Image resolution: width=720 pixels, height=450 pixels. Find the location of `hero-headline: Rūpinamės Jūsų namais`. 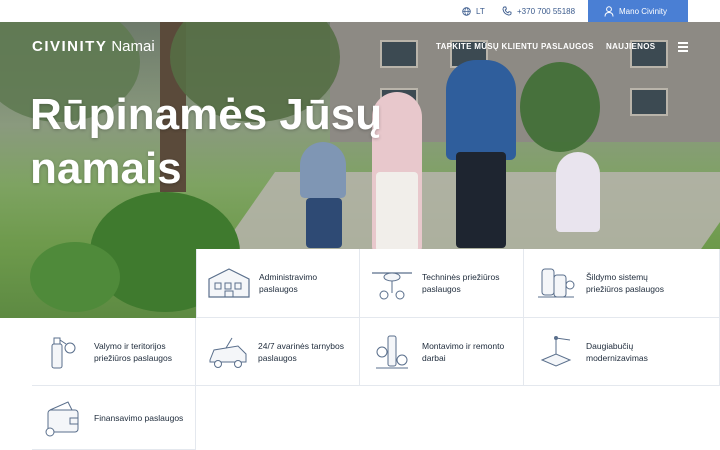

hero-headline: Rūpinamės Jūsų namais is located at coordinates (206, 141).